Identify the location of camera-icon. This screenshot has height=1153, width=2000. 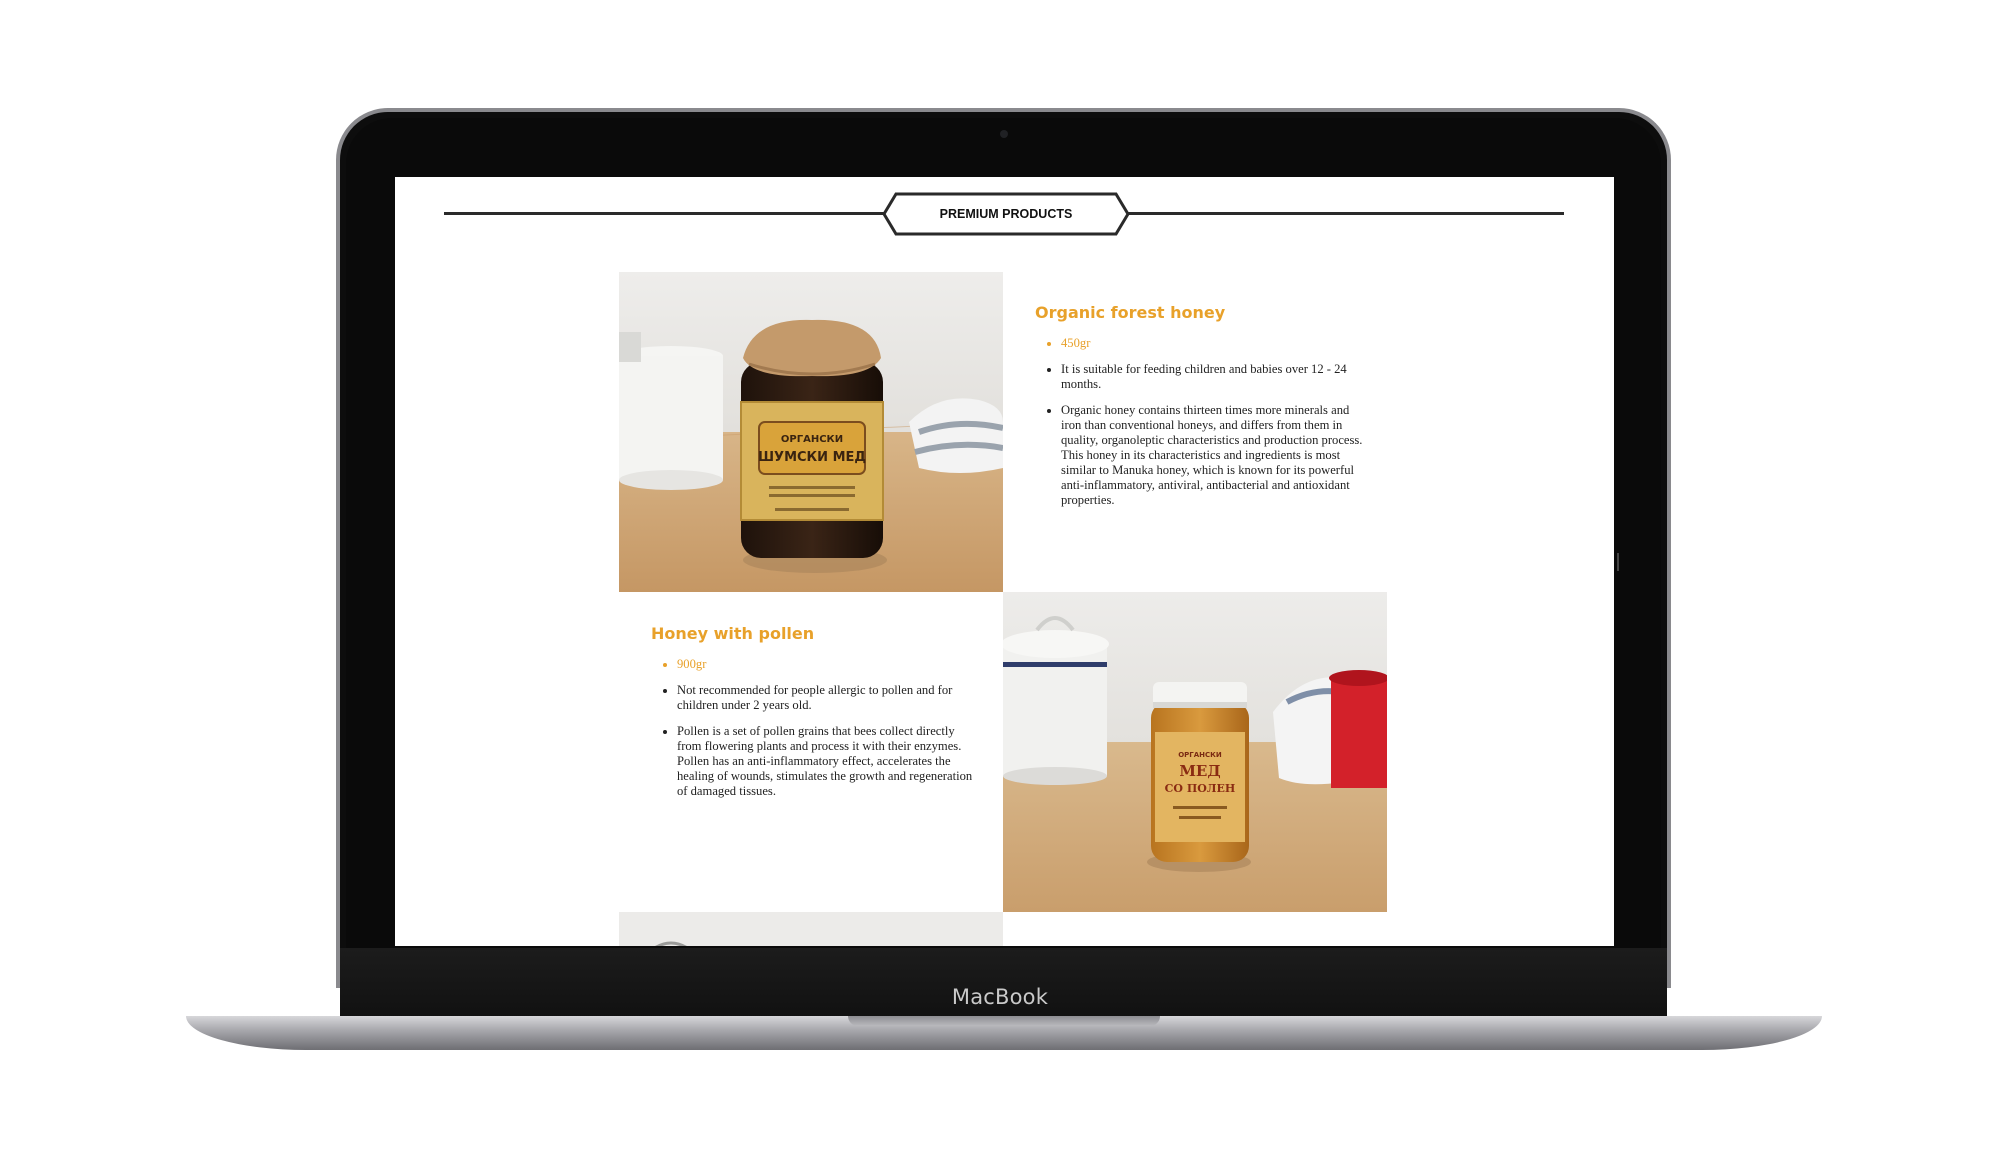
(1004, 134).